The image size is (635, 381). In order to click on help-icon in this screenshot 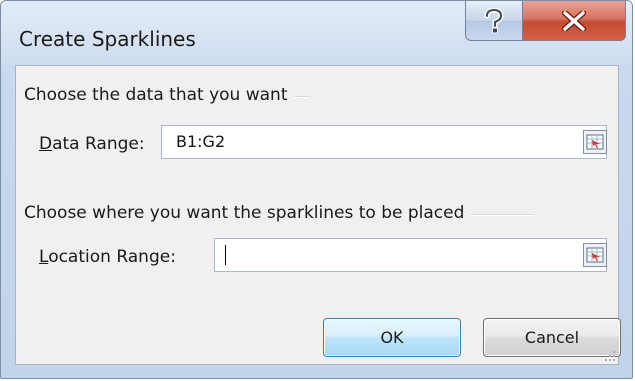, I will do `click(494, 20)`.